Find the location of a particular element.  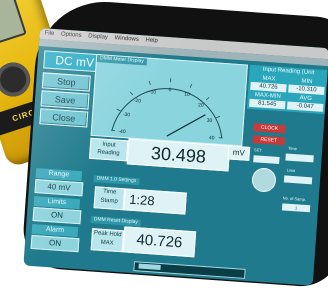

time-stamp-label: Time Stamp is located at coordinates (109, 198).